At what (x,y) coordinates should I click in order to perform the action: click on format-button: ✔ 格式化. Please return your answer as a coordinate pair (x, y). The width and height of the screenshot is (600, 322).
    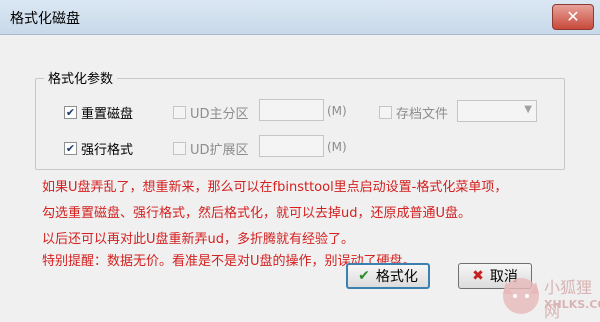
    Looking at the image, I should click on (388, 276).